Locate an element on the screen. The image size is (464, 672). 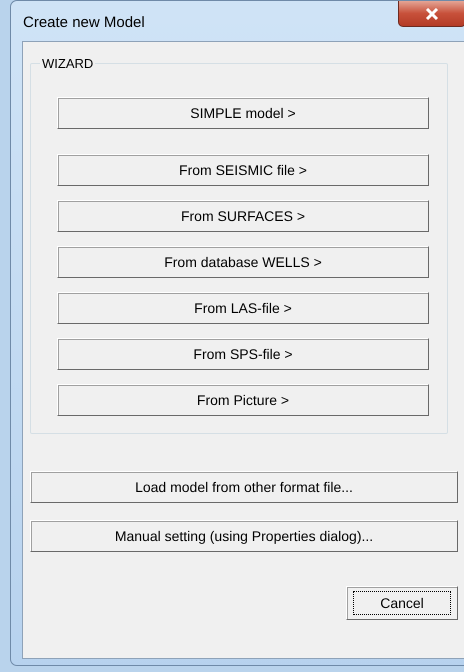
group-label: WIZARD is located at coordinates (67, 63).